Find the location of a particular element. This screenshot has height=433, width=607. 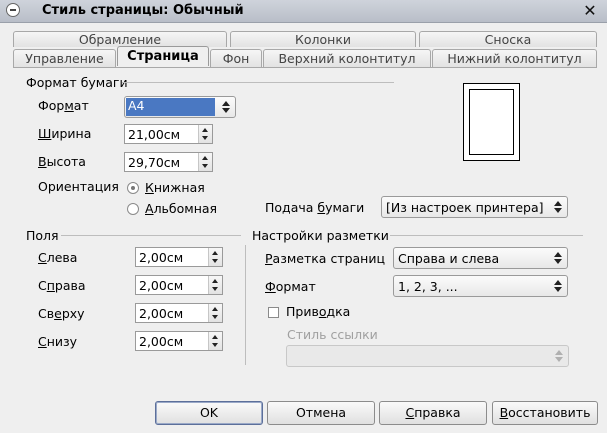

landscape-radio is located at coordinates (133, 209).